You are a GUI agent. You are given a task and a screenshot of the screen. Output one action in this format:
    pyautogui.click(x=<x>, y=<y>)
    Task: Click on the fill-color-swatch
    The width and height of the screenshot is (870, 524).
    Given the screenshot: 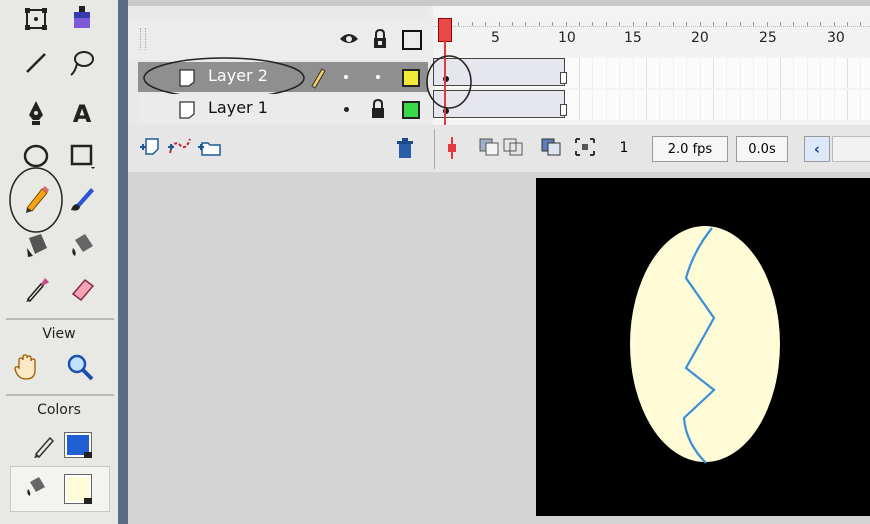 What is the action you would take?
    pyautogui.click(x=78, y=489)
    